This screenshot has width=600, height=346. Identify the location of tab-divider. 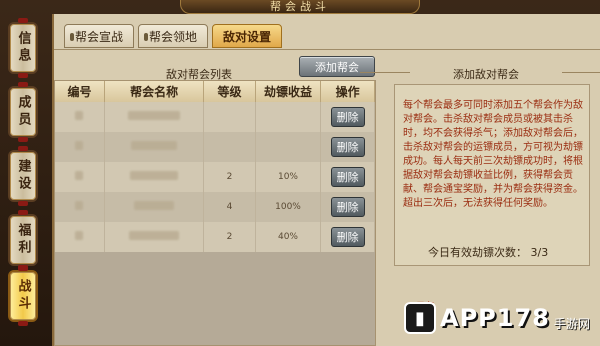
(327, 49).